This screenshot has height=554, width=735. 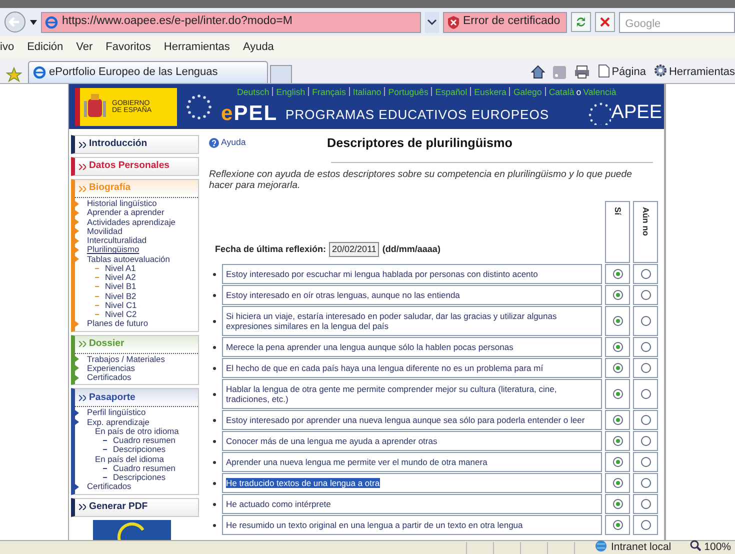 I want to click on sidebar-item: Nivel B1, so click(x=136, y=287).